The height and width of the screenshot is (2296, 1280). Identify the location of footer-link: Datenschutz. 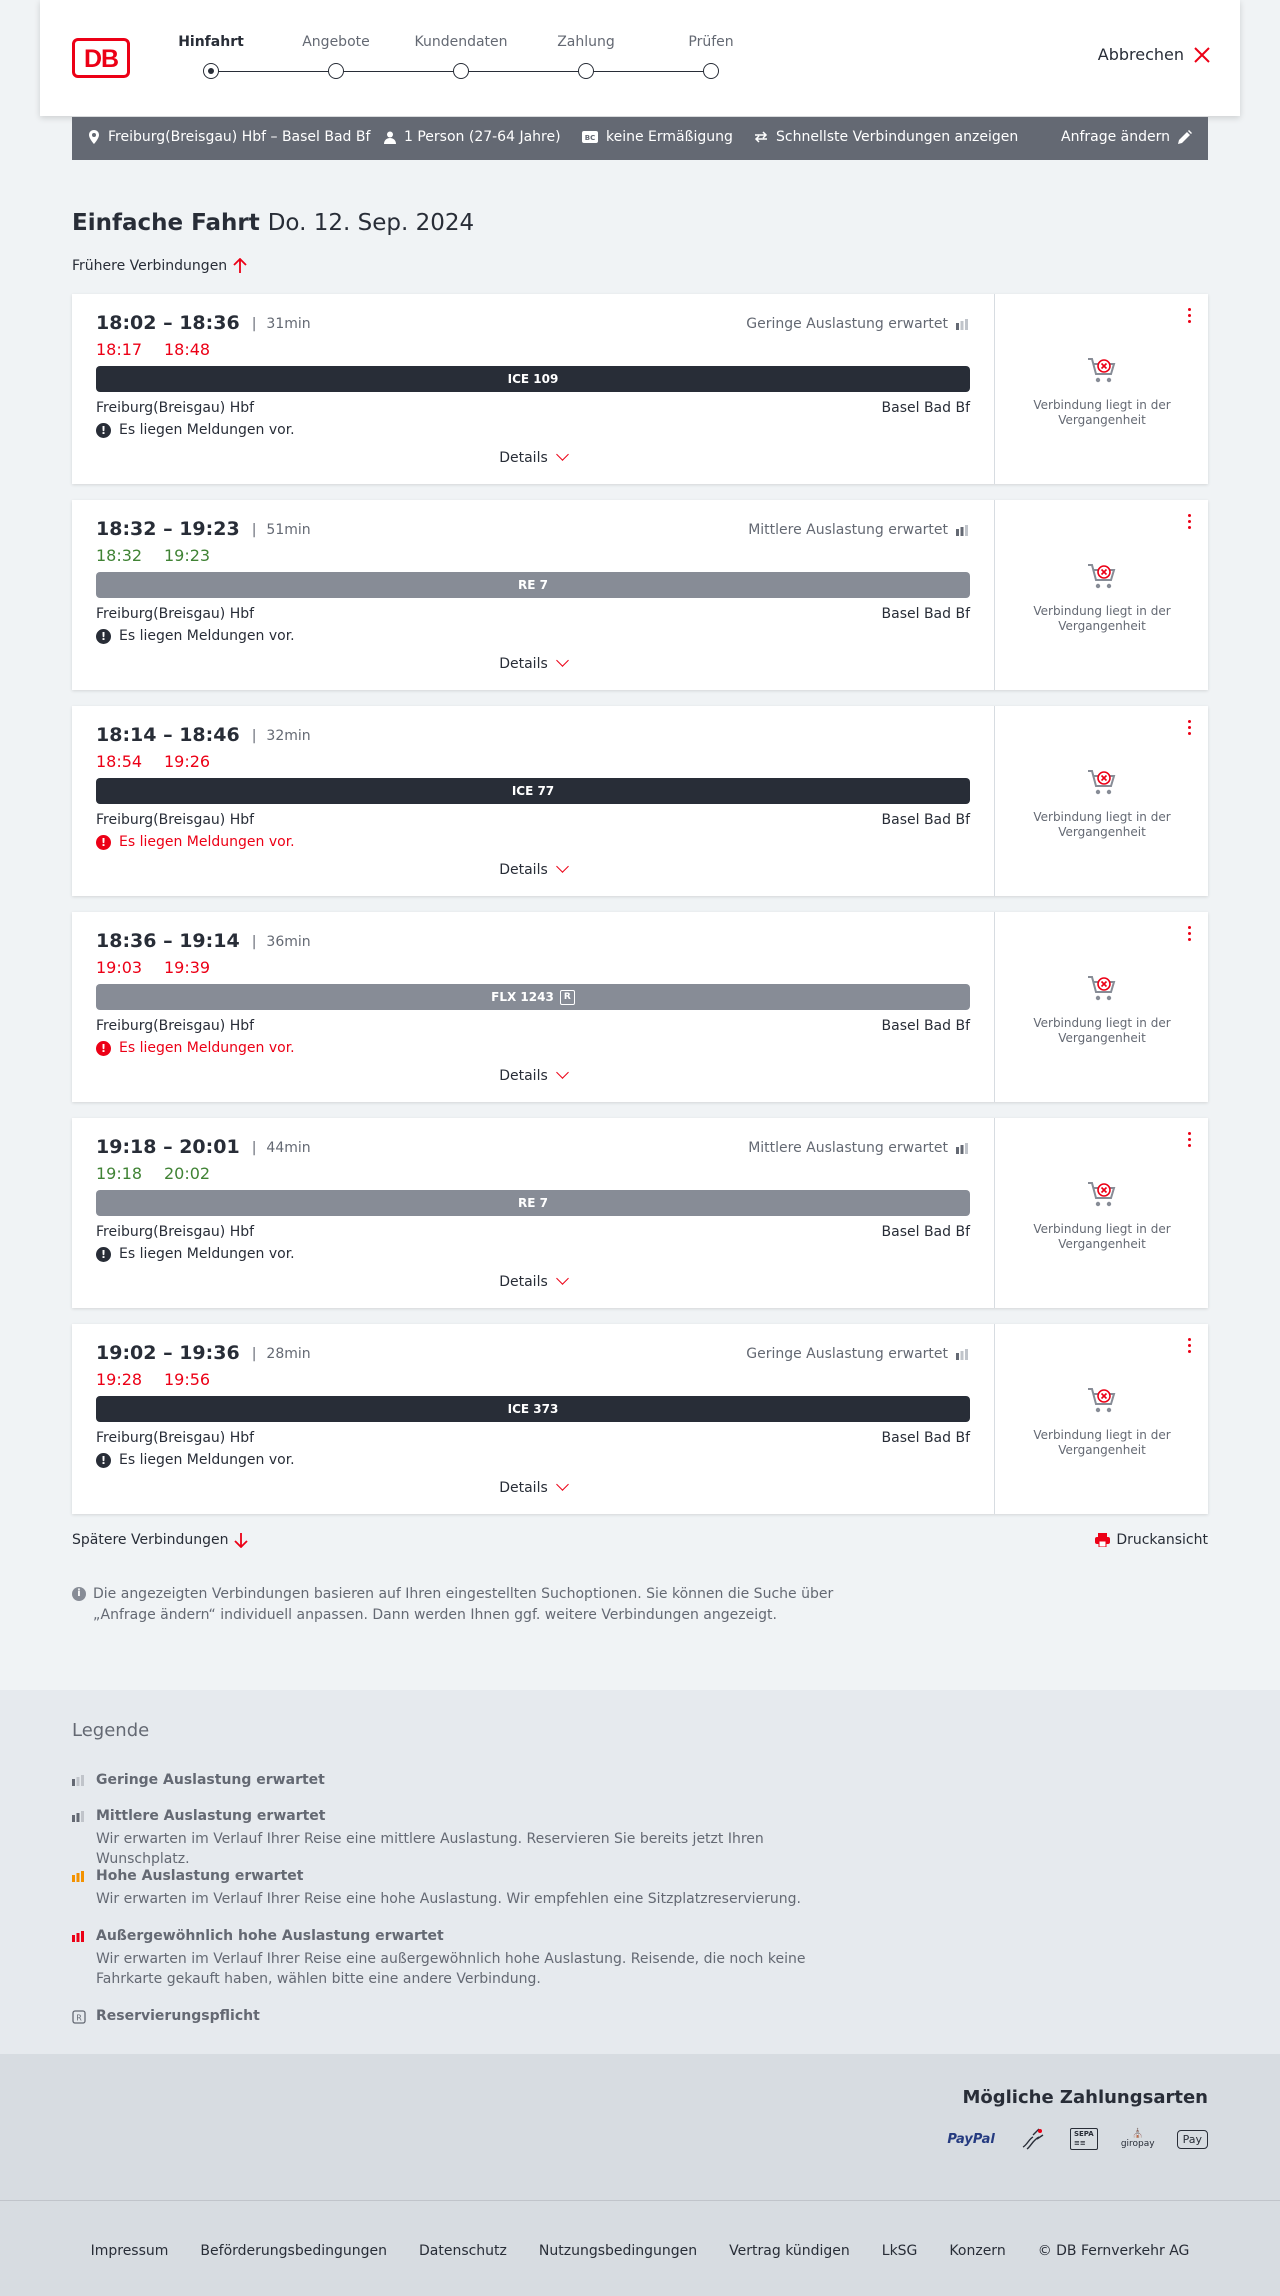
(463, 2251).